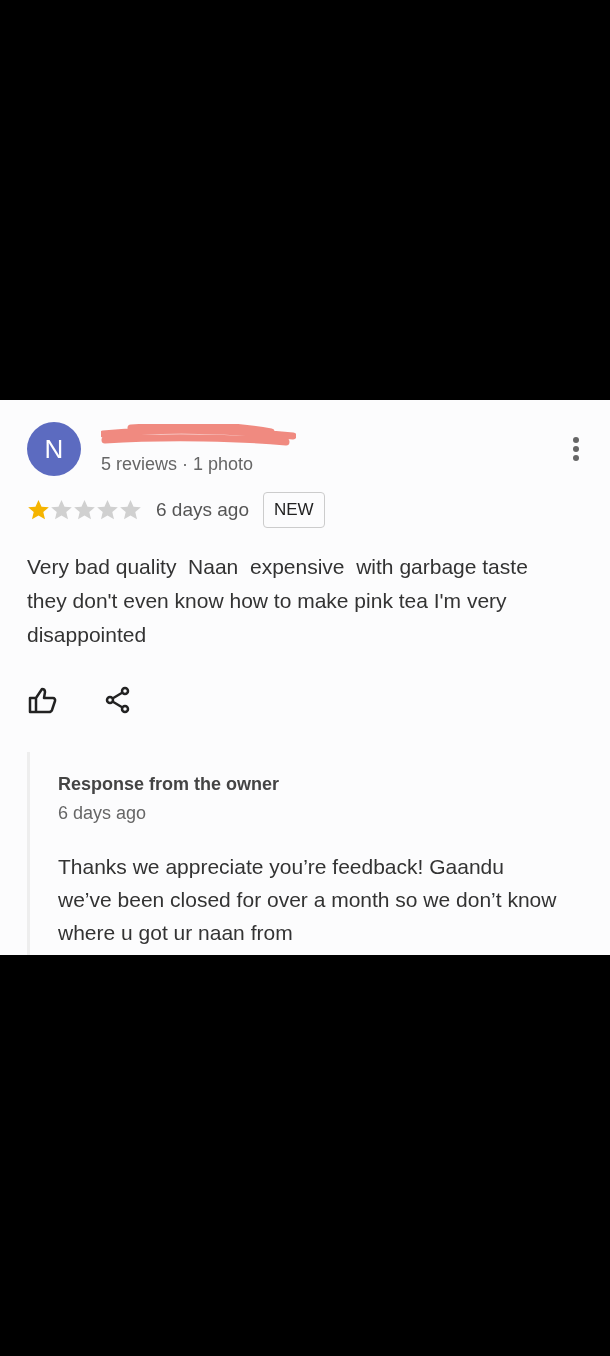 Image resolution: width=610 pixels, height=1356 pixels. Describe the element at coordinates (103, 813) in the screenshot. I see `response-time: 6 days ago` at that location.